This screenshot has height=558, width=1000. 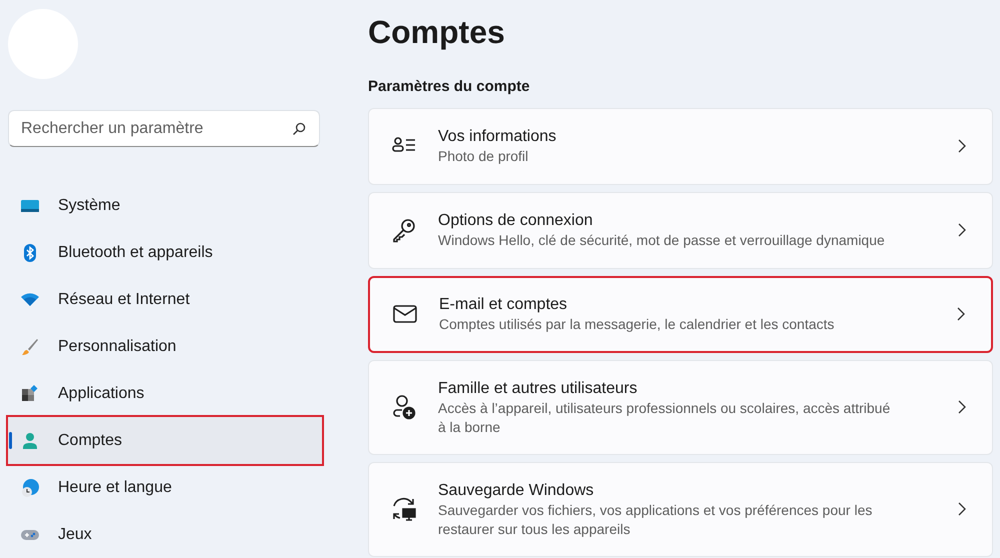 What do you see at coordinates (449, 87) in the screenshot?
I see `section-heading: Paramètres du compte` at bounding box center [449, 87].